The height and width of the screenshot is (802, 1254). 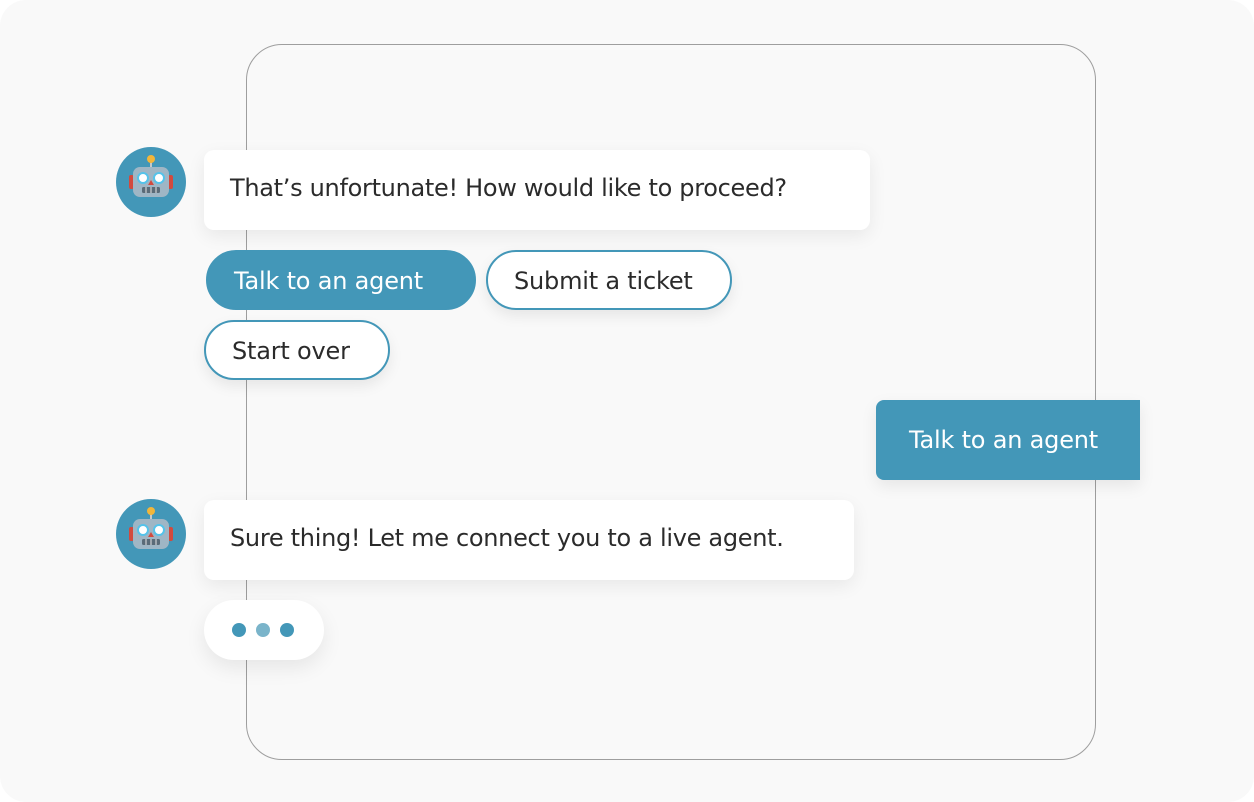 What do you see at coordinates (609, 280) in the screenshot?
I see `quick-reply-submit-ticket: Submit a ticket` at bounding box center [609, 280].